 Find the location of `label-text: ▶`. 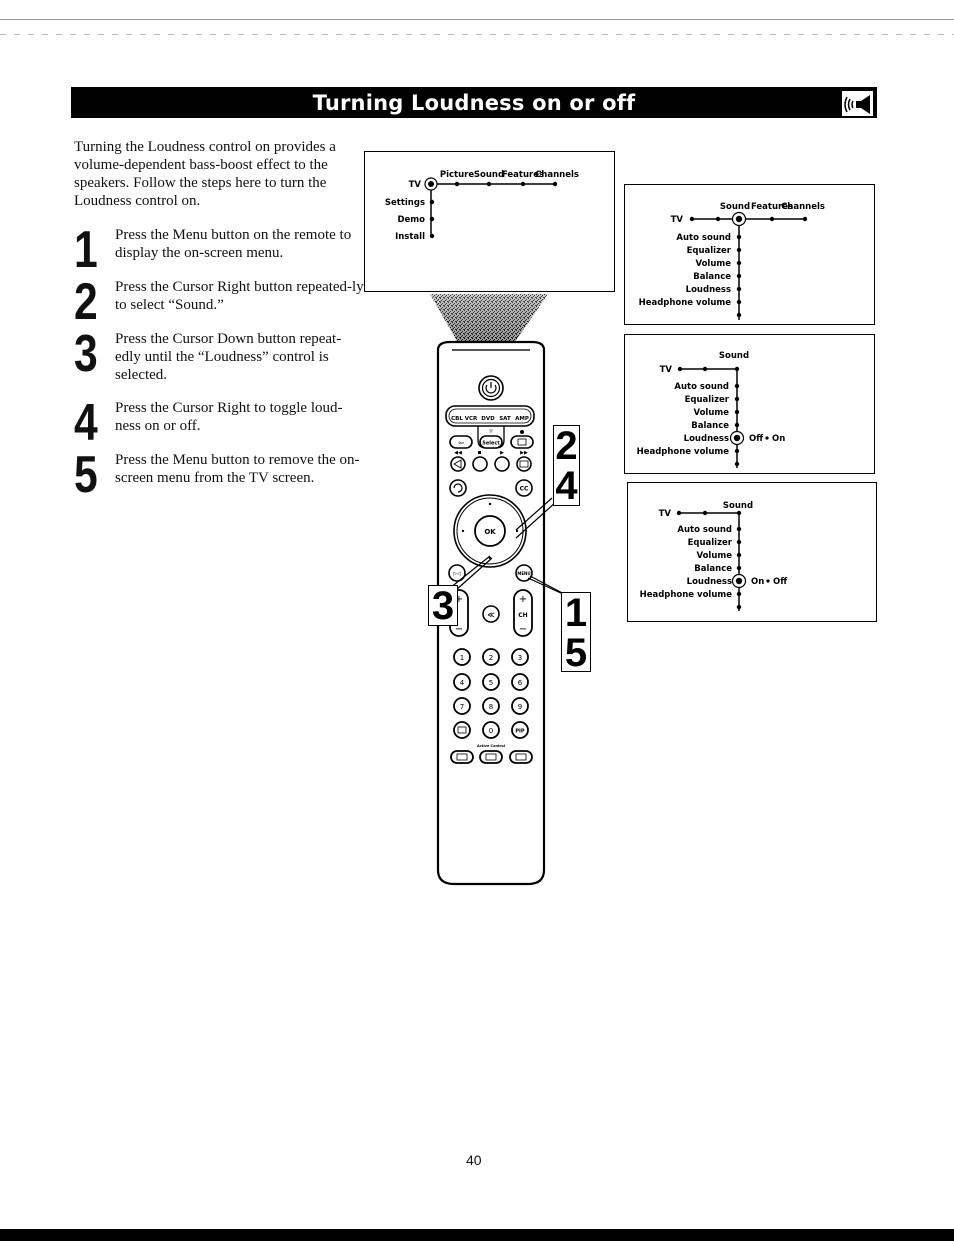

label-text: ▶ is located at coordinates (502, 453).